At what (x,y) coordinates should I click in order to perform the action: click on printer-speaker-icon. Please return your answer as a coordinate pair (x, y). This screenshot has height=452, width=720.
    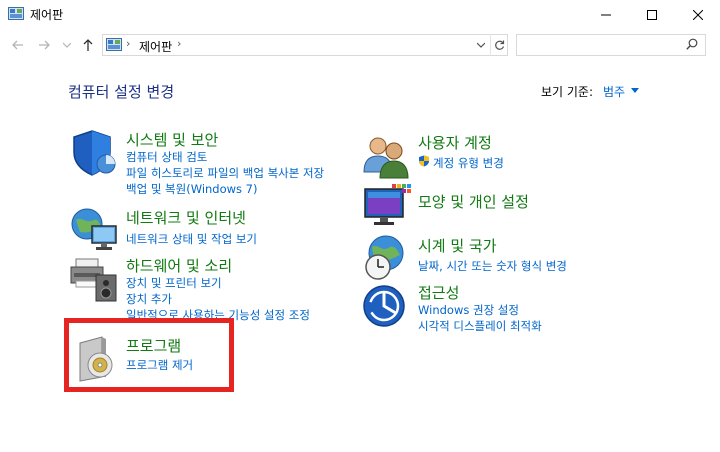
    Looking at the image, I should click on (95, 278).